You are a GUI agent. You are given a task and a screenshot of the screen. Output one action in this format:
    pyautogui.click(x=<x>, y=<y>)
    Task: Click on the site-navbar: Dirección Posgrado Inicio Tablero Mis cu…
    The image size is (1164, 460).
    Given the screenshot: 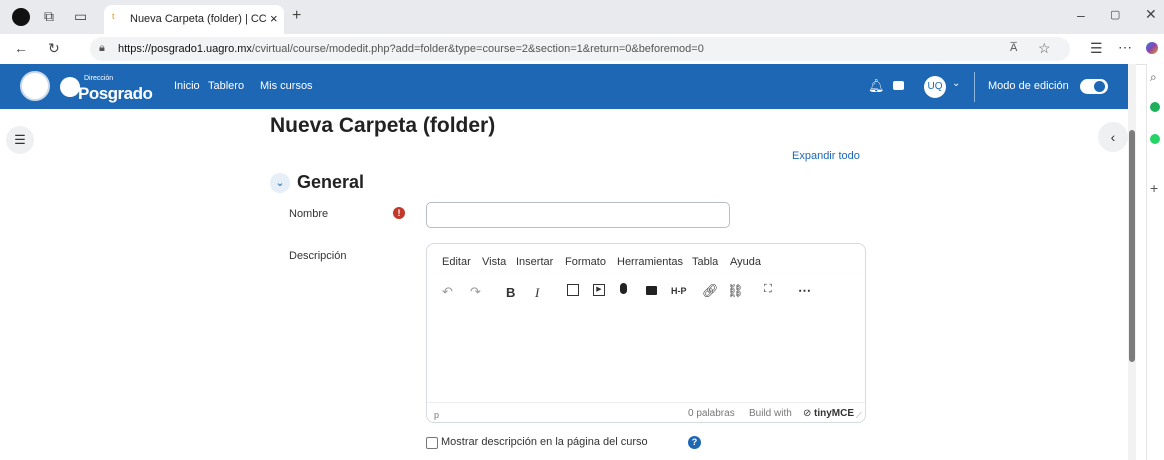 What is the action you would take?
    pyautogui.click(x=567, y=86)
    